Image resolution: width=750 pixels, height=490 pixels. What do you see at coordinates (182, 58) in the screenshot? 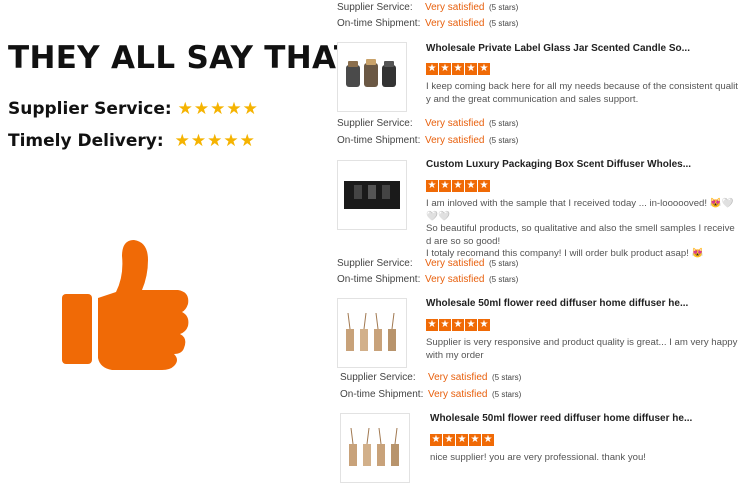
I see `page-headline: THEY ALL SAY THAT` at bounding box center [182, 58].